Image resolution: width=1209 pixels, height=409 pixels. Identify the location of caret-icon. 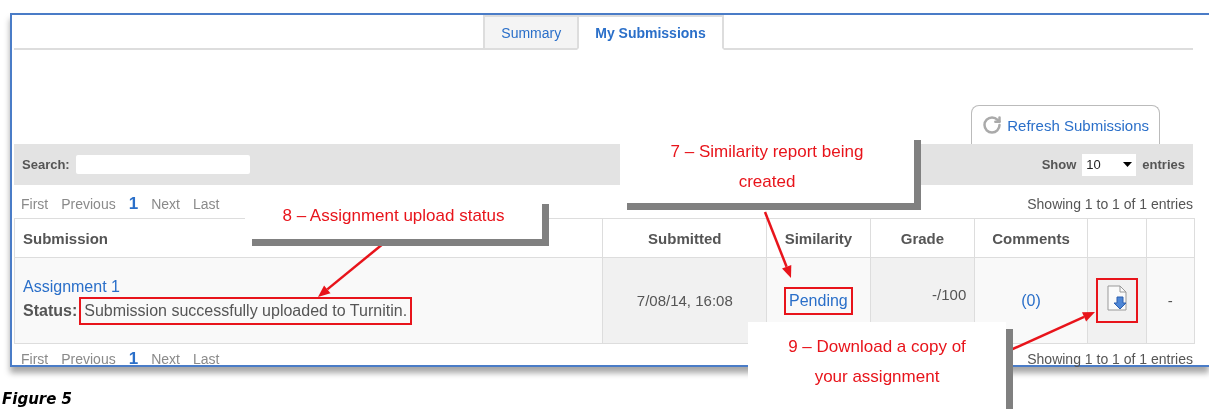
(1128, 164).